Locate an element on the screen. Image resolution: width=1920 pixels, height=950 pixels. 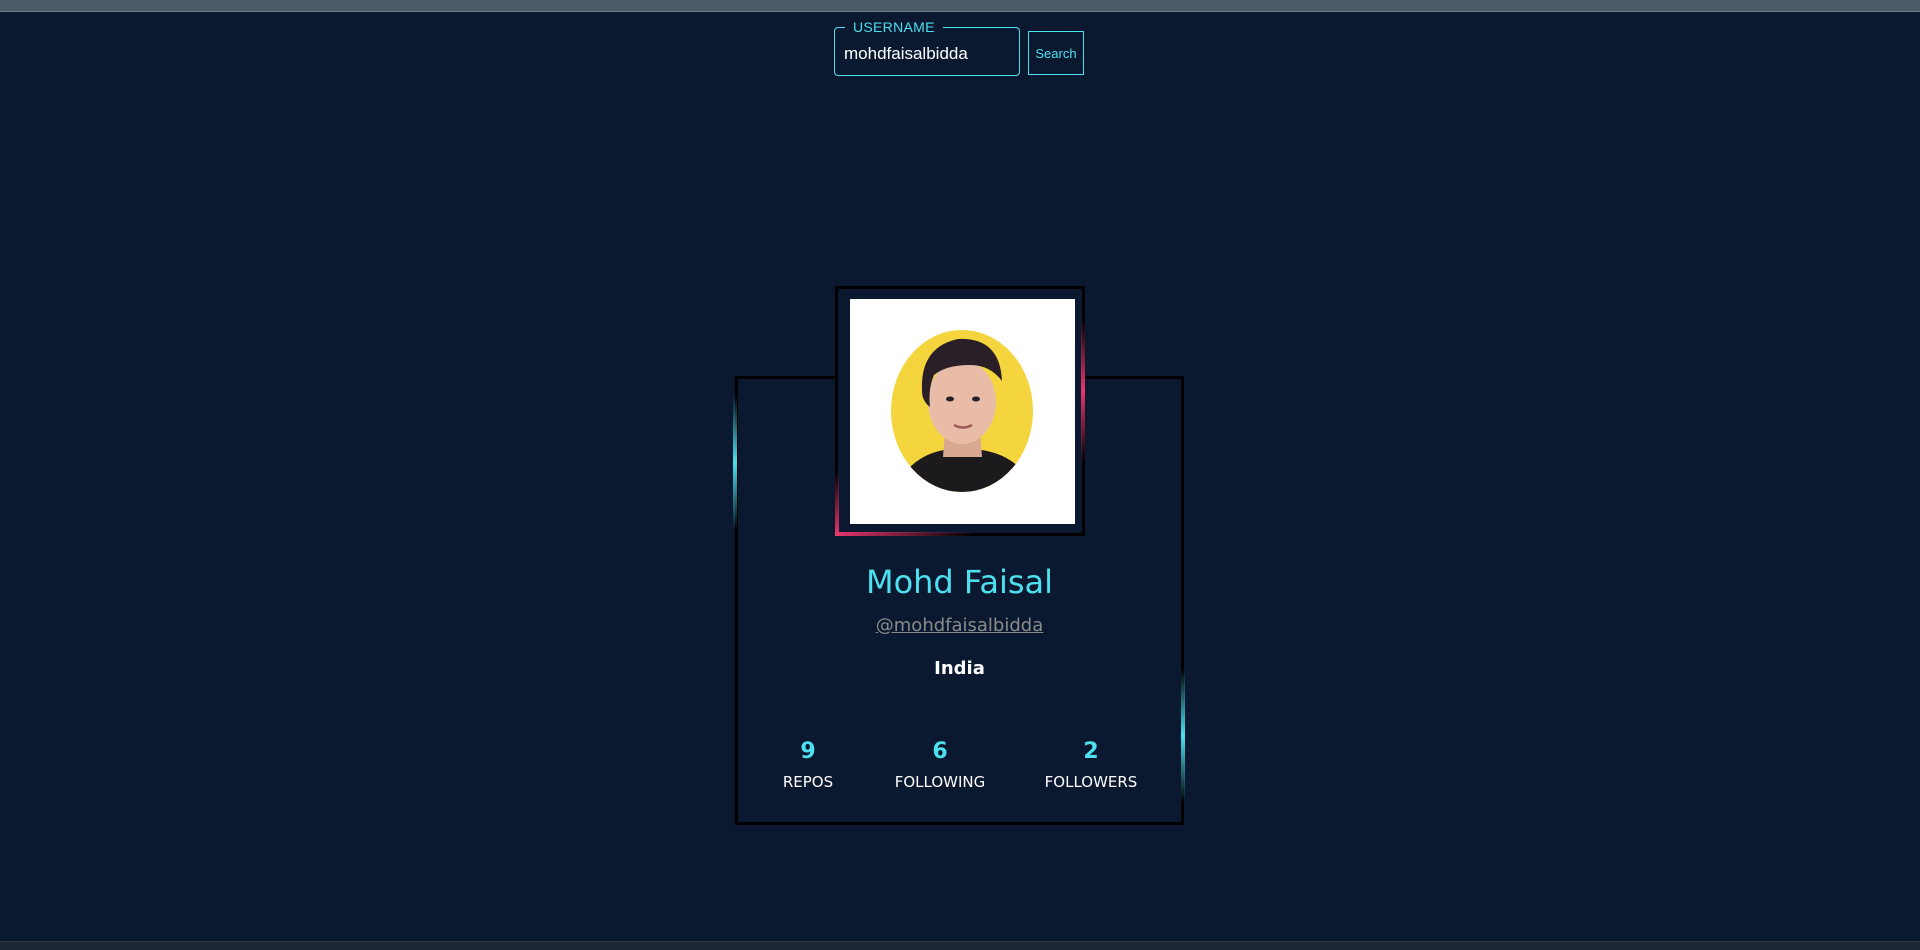
profile-handle: @mohdfaisalbidda is located at coordinates (959, 626).